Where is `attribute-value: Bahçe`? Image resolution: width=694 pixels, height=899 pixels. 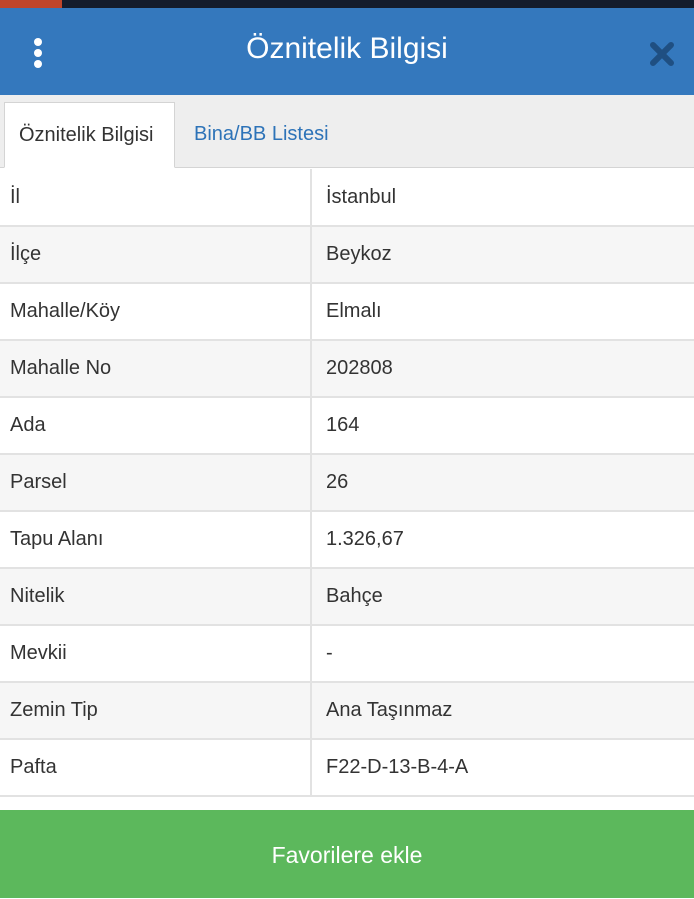
attribute-value: Bahçe is located at coordinates (502, 597).